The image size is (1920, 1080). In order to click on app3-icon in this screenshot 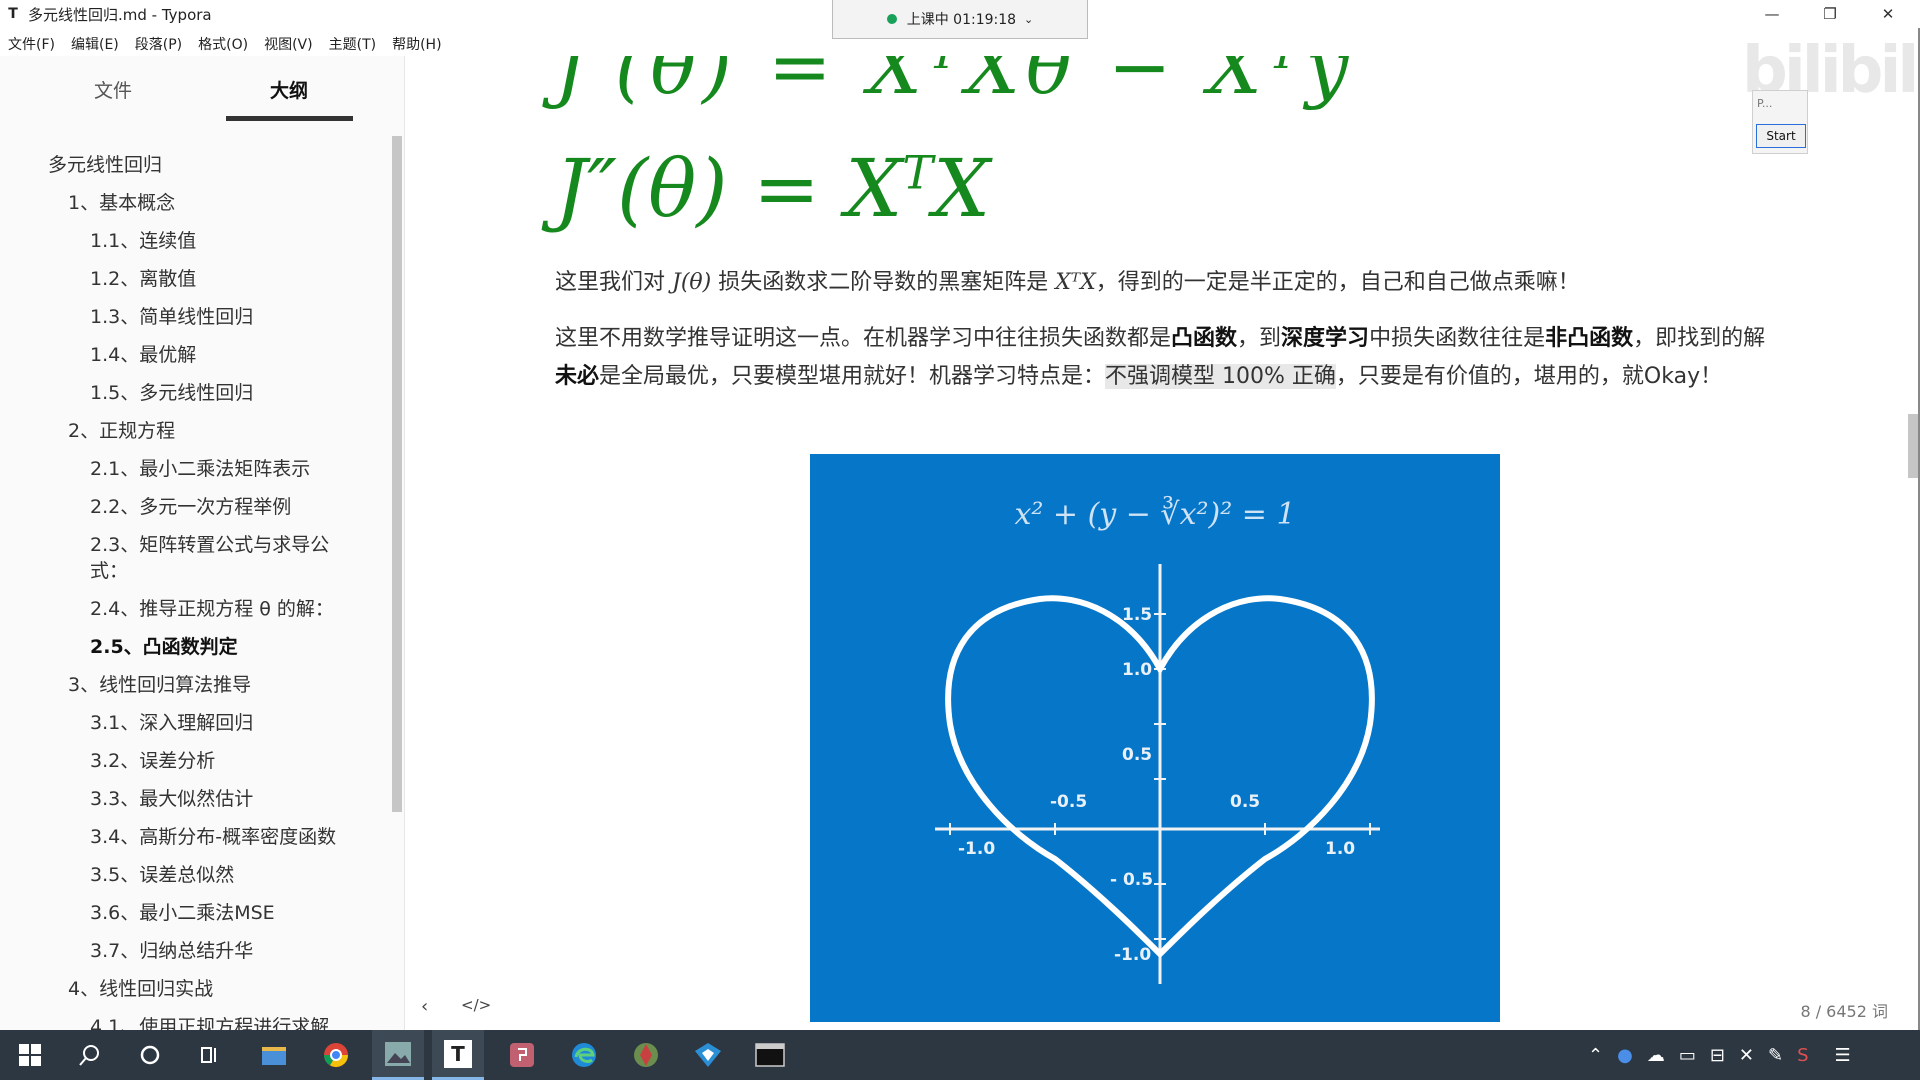, I will do `click(708, 1055)`.